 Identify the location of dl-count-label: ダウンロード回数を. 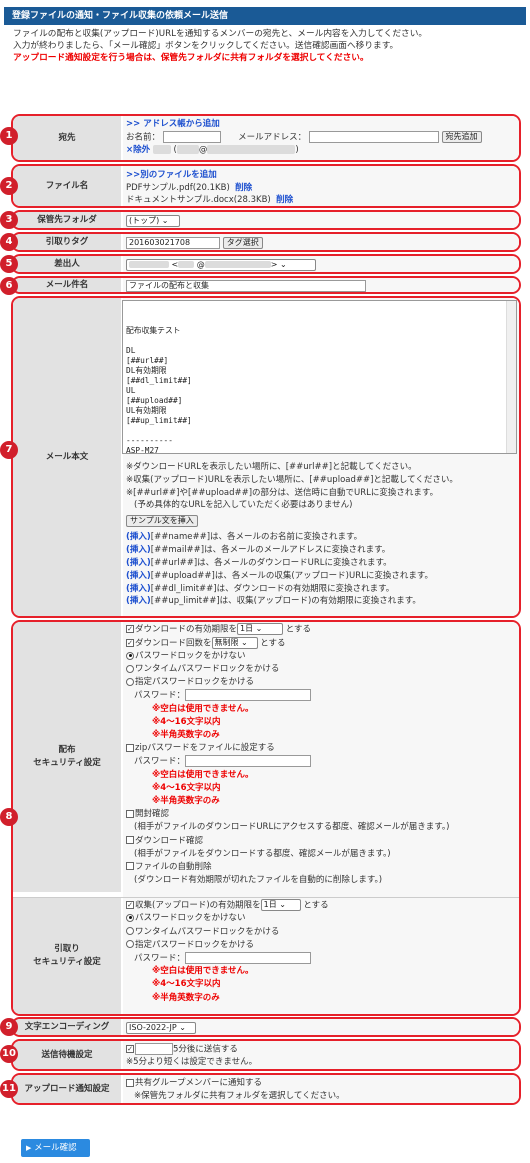
(173, 643).